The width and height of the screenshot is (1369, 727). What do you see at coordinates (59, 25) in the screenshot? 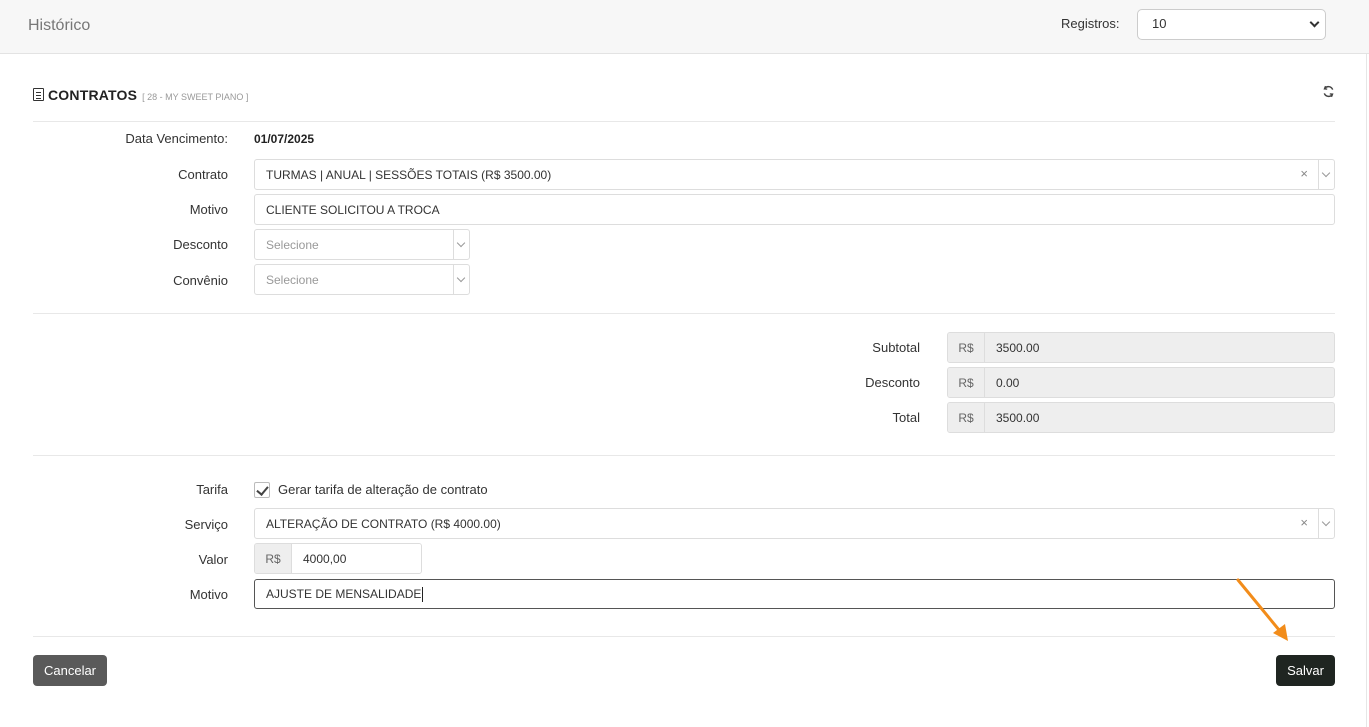
I see `page-title: Histórico` at bounding box center [59, 25].